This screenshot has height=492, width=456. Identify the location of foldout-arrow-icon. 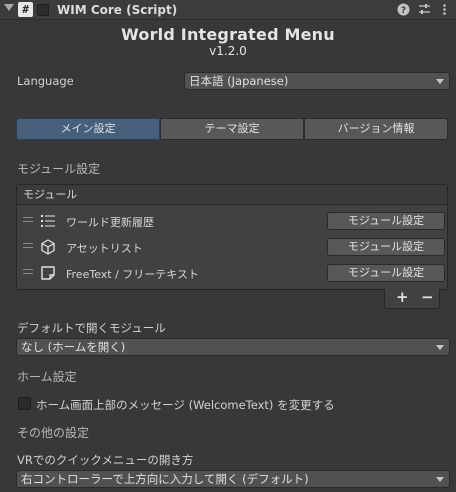
(9, 7).